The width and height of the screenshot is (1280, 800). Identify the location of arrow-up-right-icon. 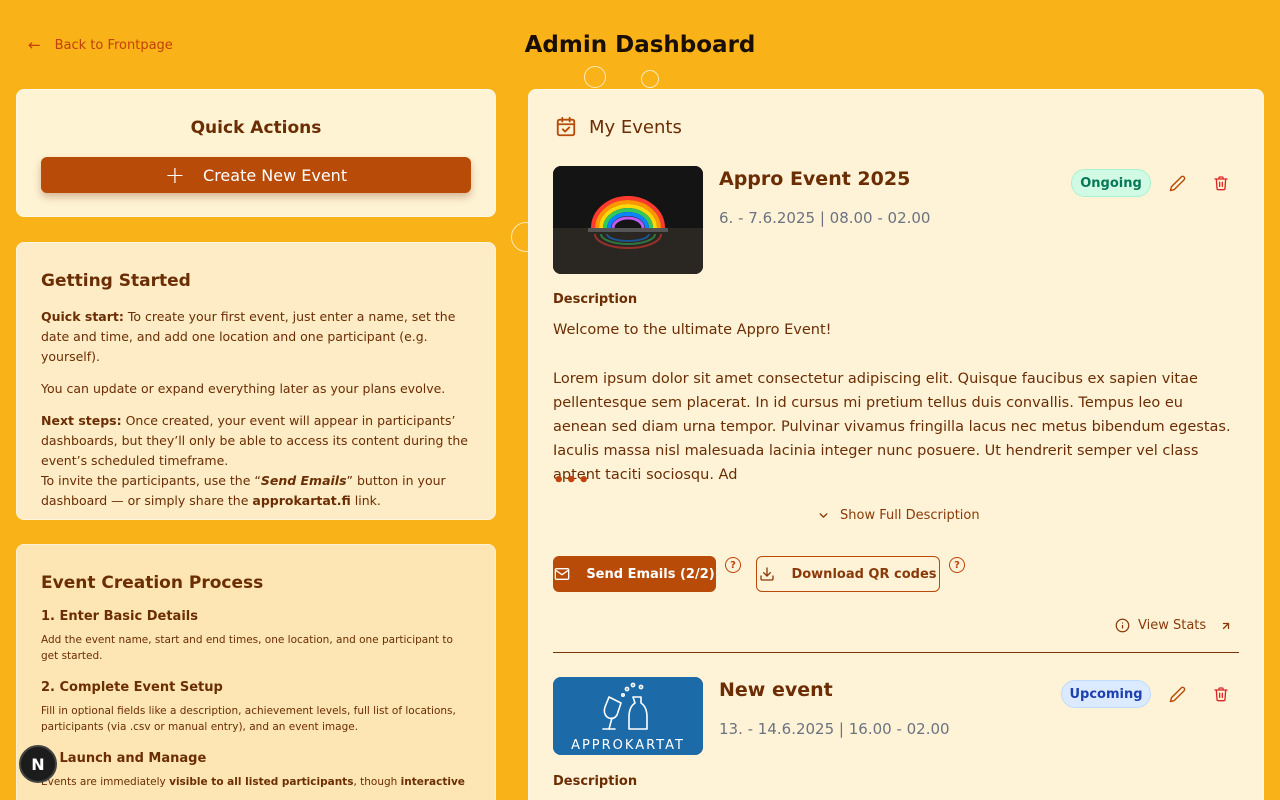
(1226, 625).